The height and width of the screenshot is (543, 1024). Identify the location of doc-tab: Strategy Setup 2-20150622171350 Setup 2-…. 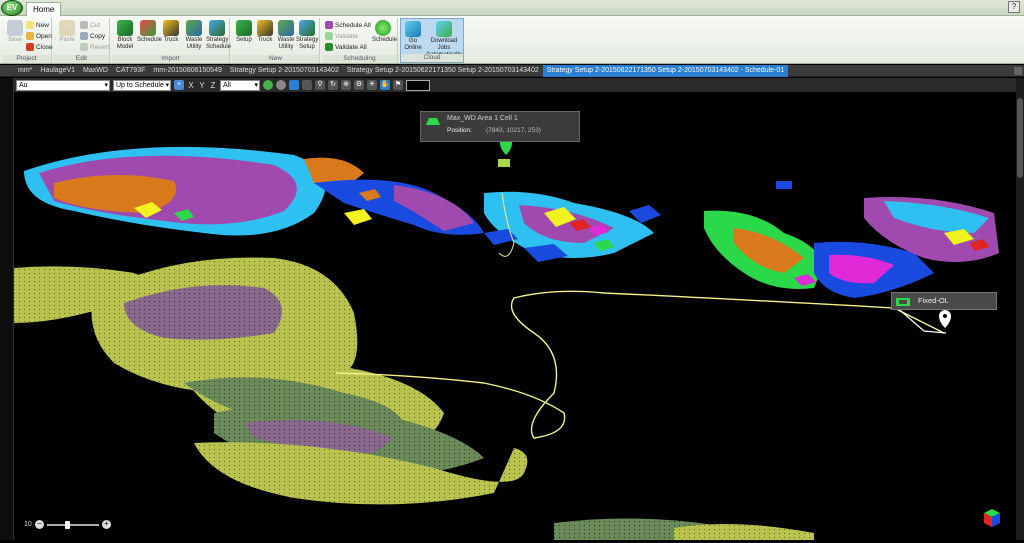
(443, 71).